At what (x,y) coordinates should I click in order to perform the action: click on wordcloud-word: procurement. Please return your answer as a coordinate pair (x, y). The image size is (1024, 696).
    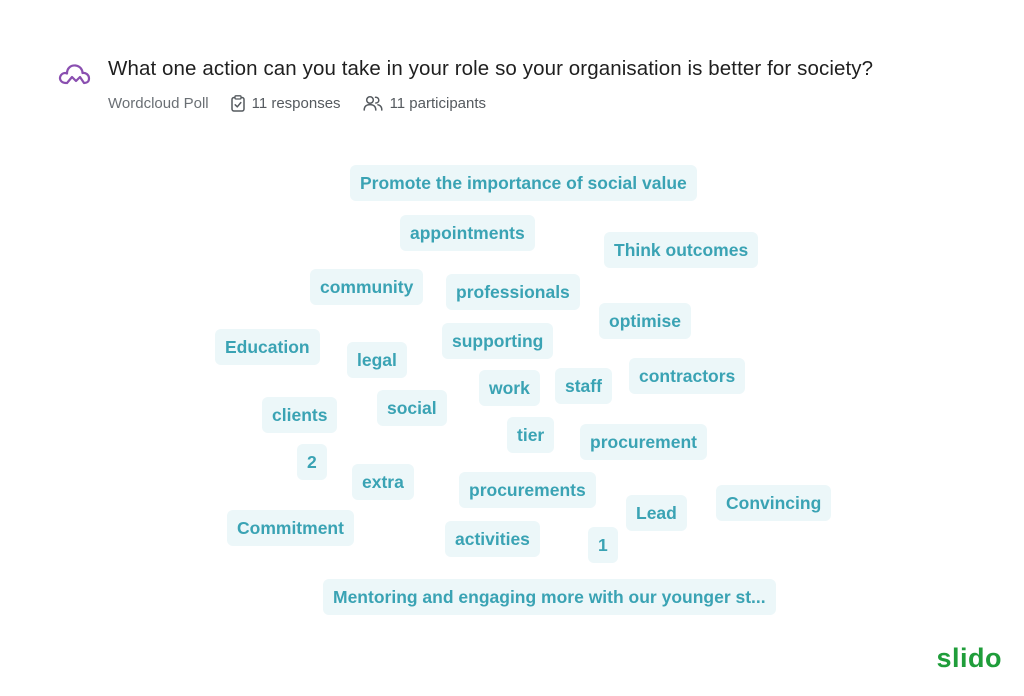
    Looking at the image, I should click on (643, 442).